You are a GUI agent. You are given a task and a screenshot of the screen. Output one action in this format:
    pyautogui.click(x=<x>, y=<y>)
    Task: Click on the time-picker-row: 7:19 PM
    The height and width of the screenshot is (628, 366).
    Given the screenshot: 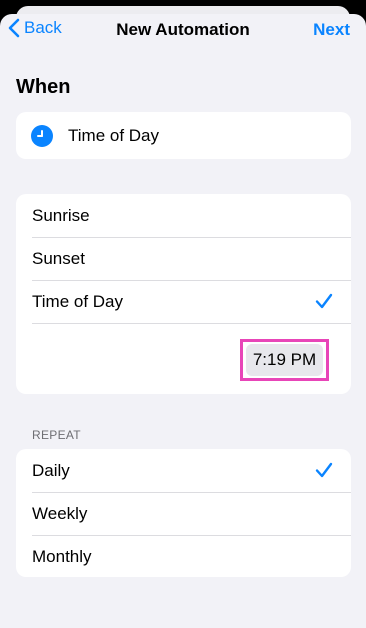 What is the action you would take?
    pyautogui.click(x=183, y=358)
    